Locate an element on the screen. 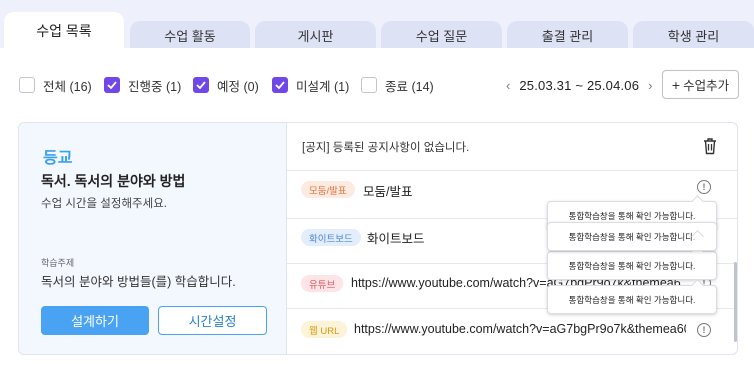 This screenshot has height=370, width=754. notice-text: [공지] 등록된 공지사항이 없습니다. is located at coordinates (386, 148).